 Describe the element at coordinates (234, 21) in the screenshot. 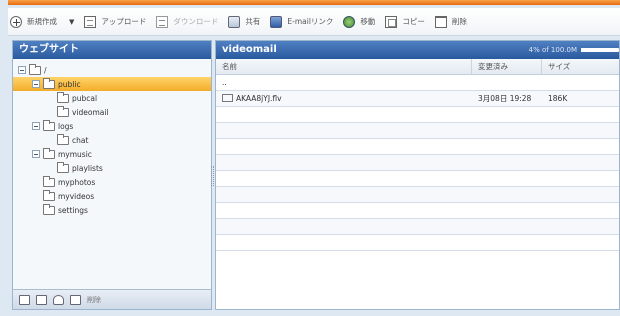

I see `share-icon` at that location.